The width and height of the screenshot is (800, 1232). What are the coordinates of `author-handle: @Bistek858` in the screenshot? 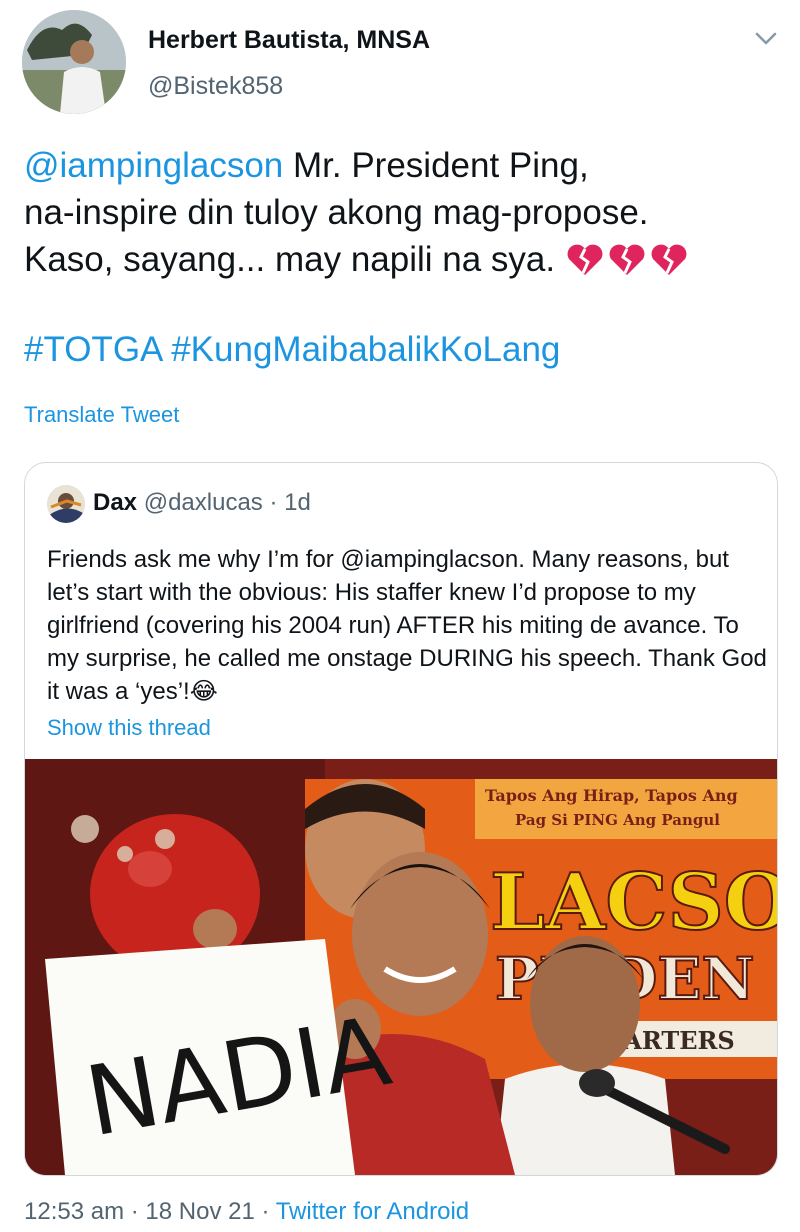 It's located at (215, 86).